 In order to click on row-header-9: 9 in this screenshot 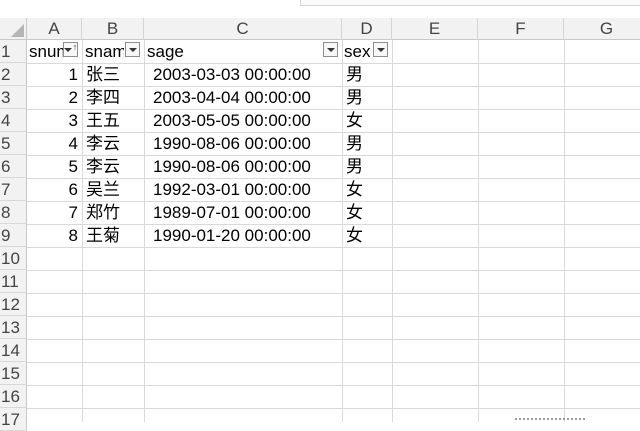, I will do `click(13, 235)`.